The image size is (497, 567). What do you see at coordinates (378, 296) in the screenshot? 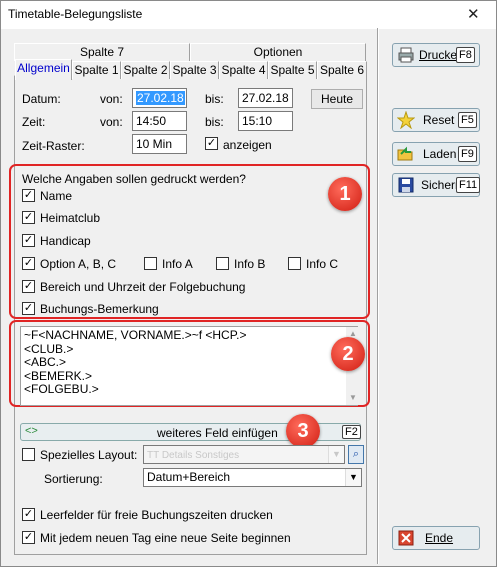
I see `panel-separator` at bounding box center [378, 296].